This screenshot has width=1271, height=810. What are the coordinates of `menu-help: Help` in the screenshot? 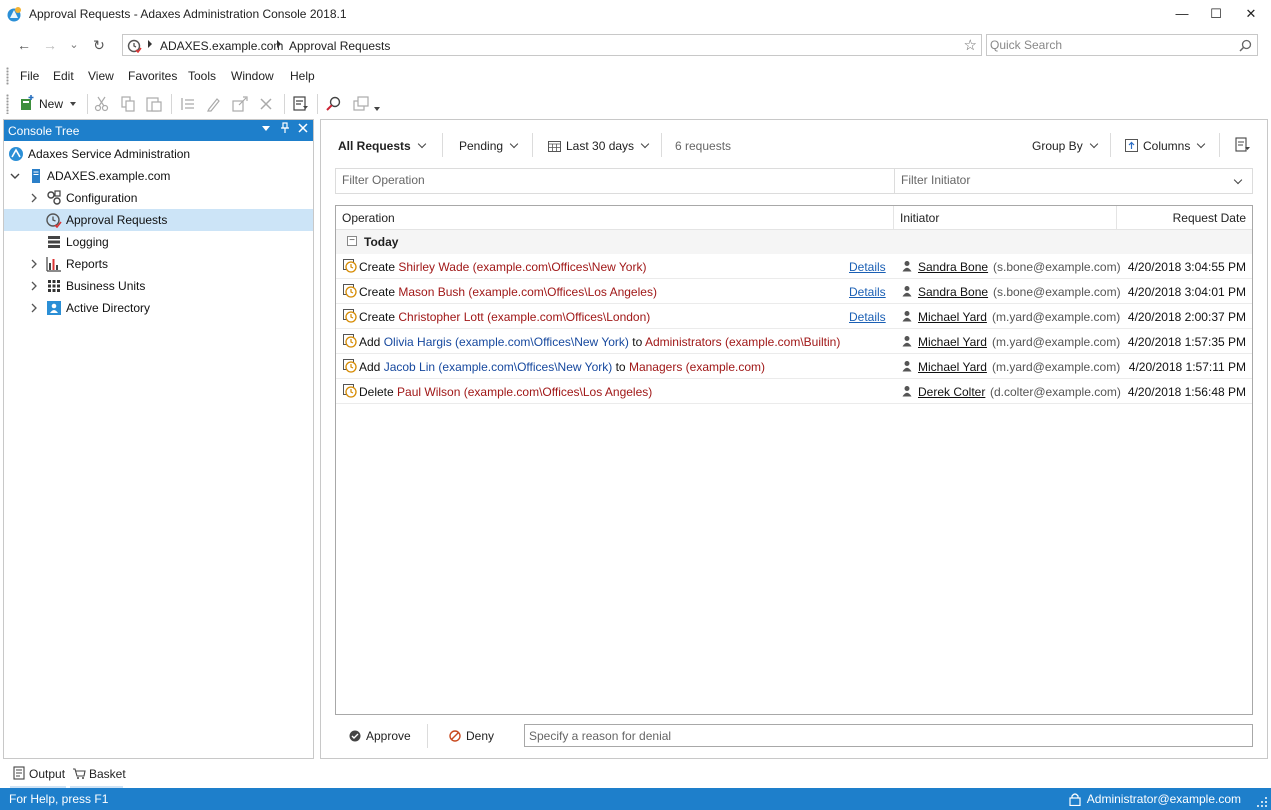 It's located at (302, 76).